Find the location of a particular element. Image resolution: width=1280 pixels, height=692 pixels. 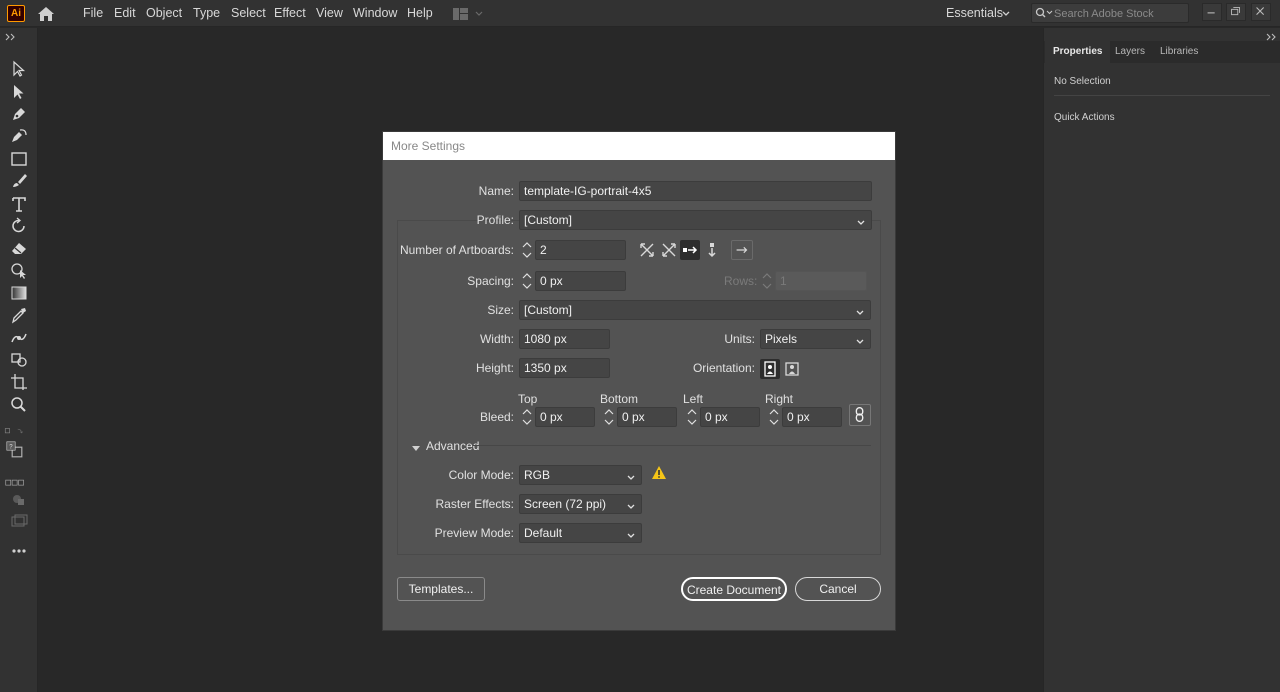

profile-label: Profile: is located at coordinates (495, 220).